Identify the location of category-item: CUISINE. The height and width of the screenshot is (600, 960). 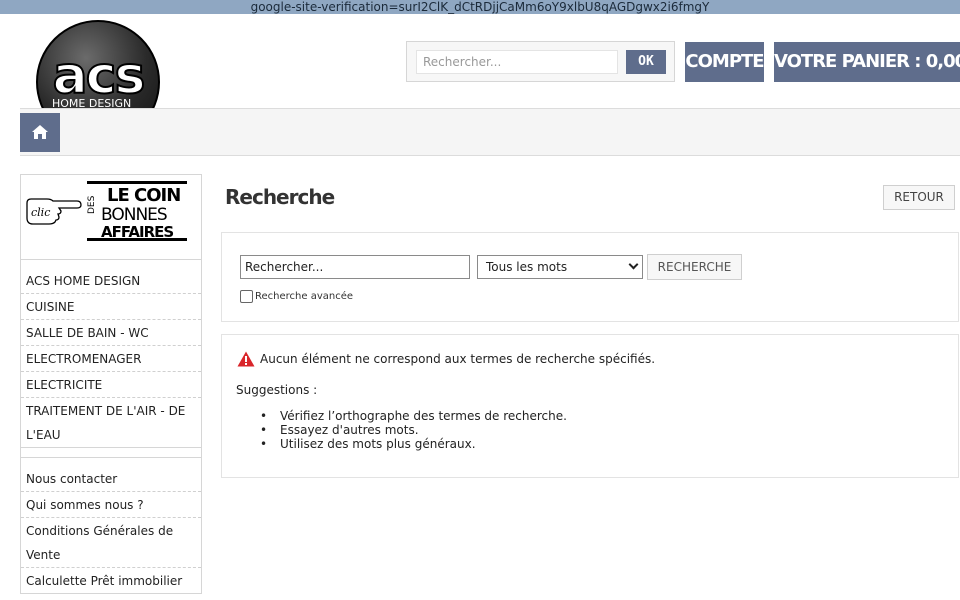
(111, 307).